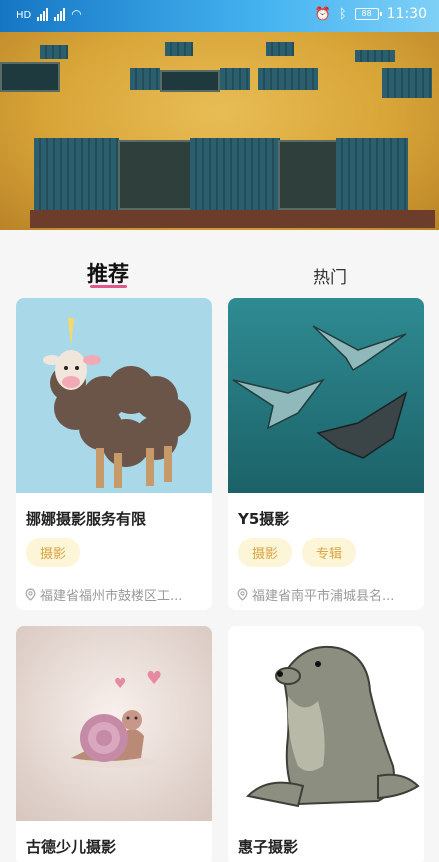  I want to click on tab-bar: 推荐 热门, so click(219, 264).